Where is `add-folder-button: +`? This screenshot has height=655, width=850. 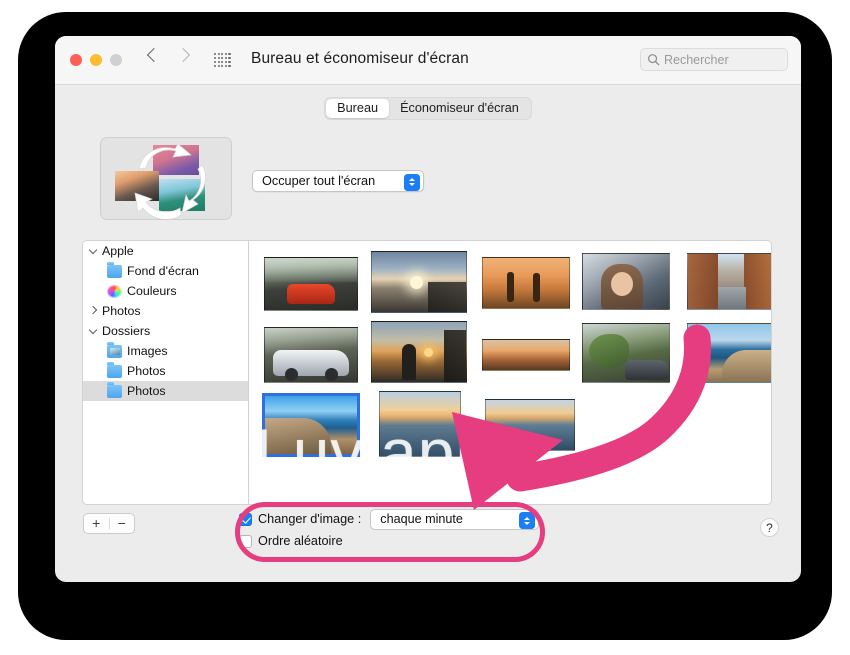 add-folder-button: + is located at coordinates (96, 523).